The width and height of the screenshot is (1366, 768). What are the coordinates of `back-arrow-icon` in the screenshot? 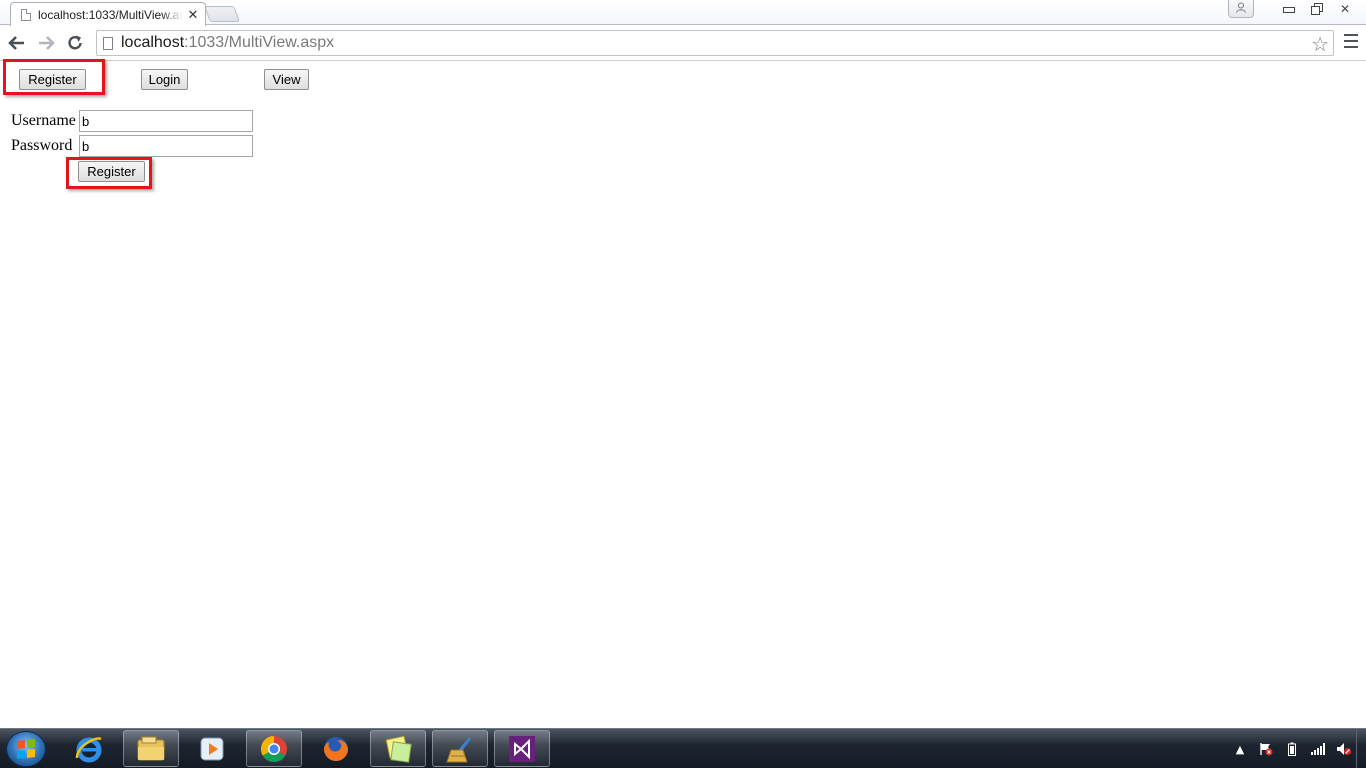 It's located at (16, 43).